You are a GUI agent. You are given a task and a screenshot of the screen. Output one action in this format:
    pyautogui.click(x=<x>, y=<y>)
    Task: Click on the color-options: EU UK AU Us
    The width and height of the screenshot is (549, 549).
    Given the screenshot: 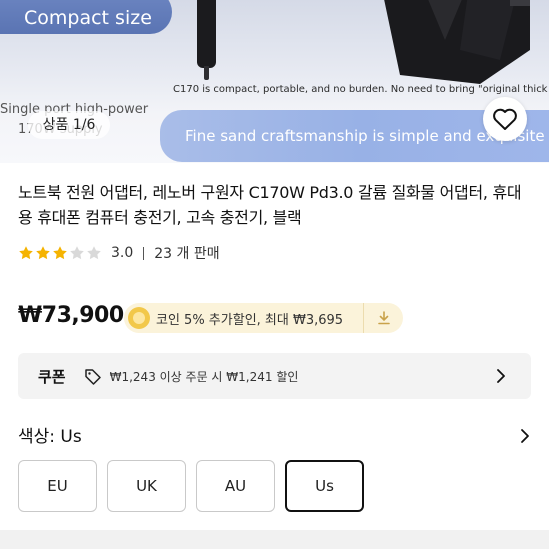 What is the action you would take?
    pyautogui.click(x=191, y=486)
    